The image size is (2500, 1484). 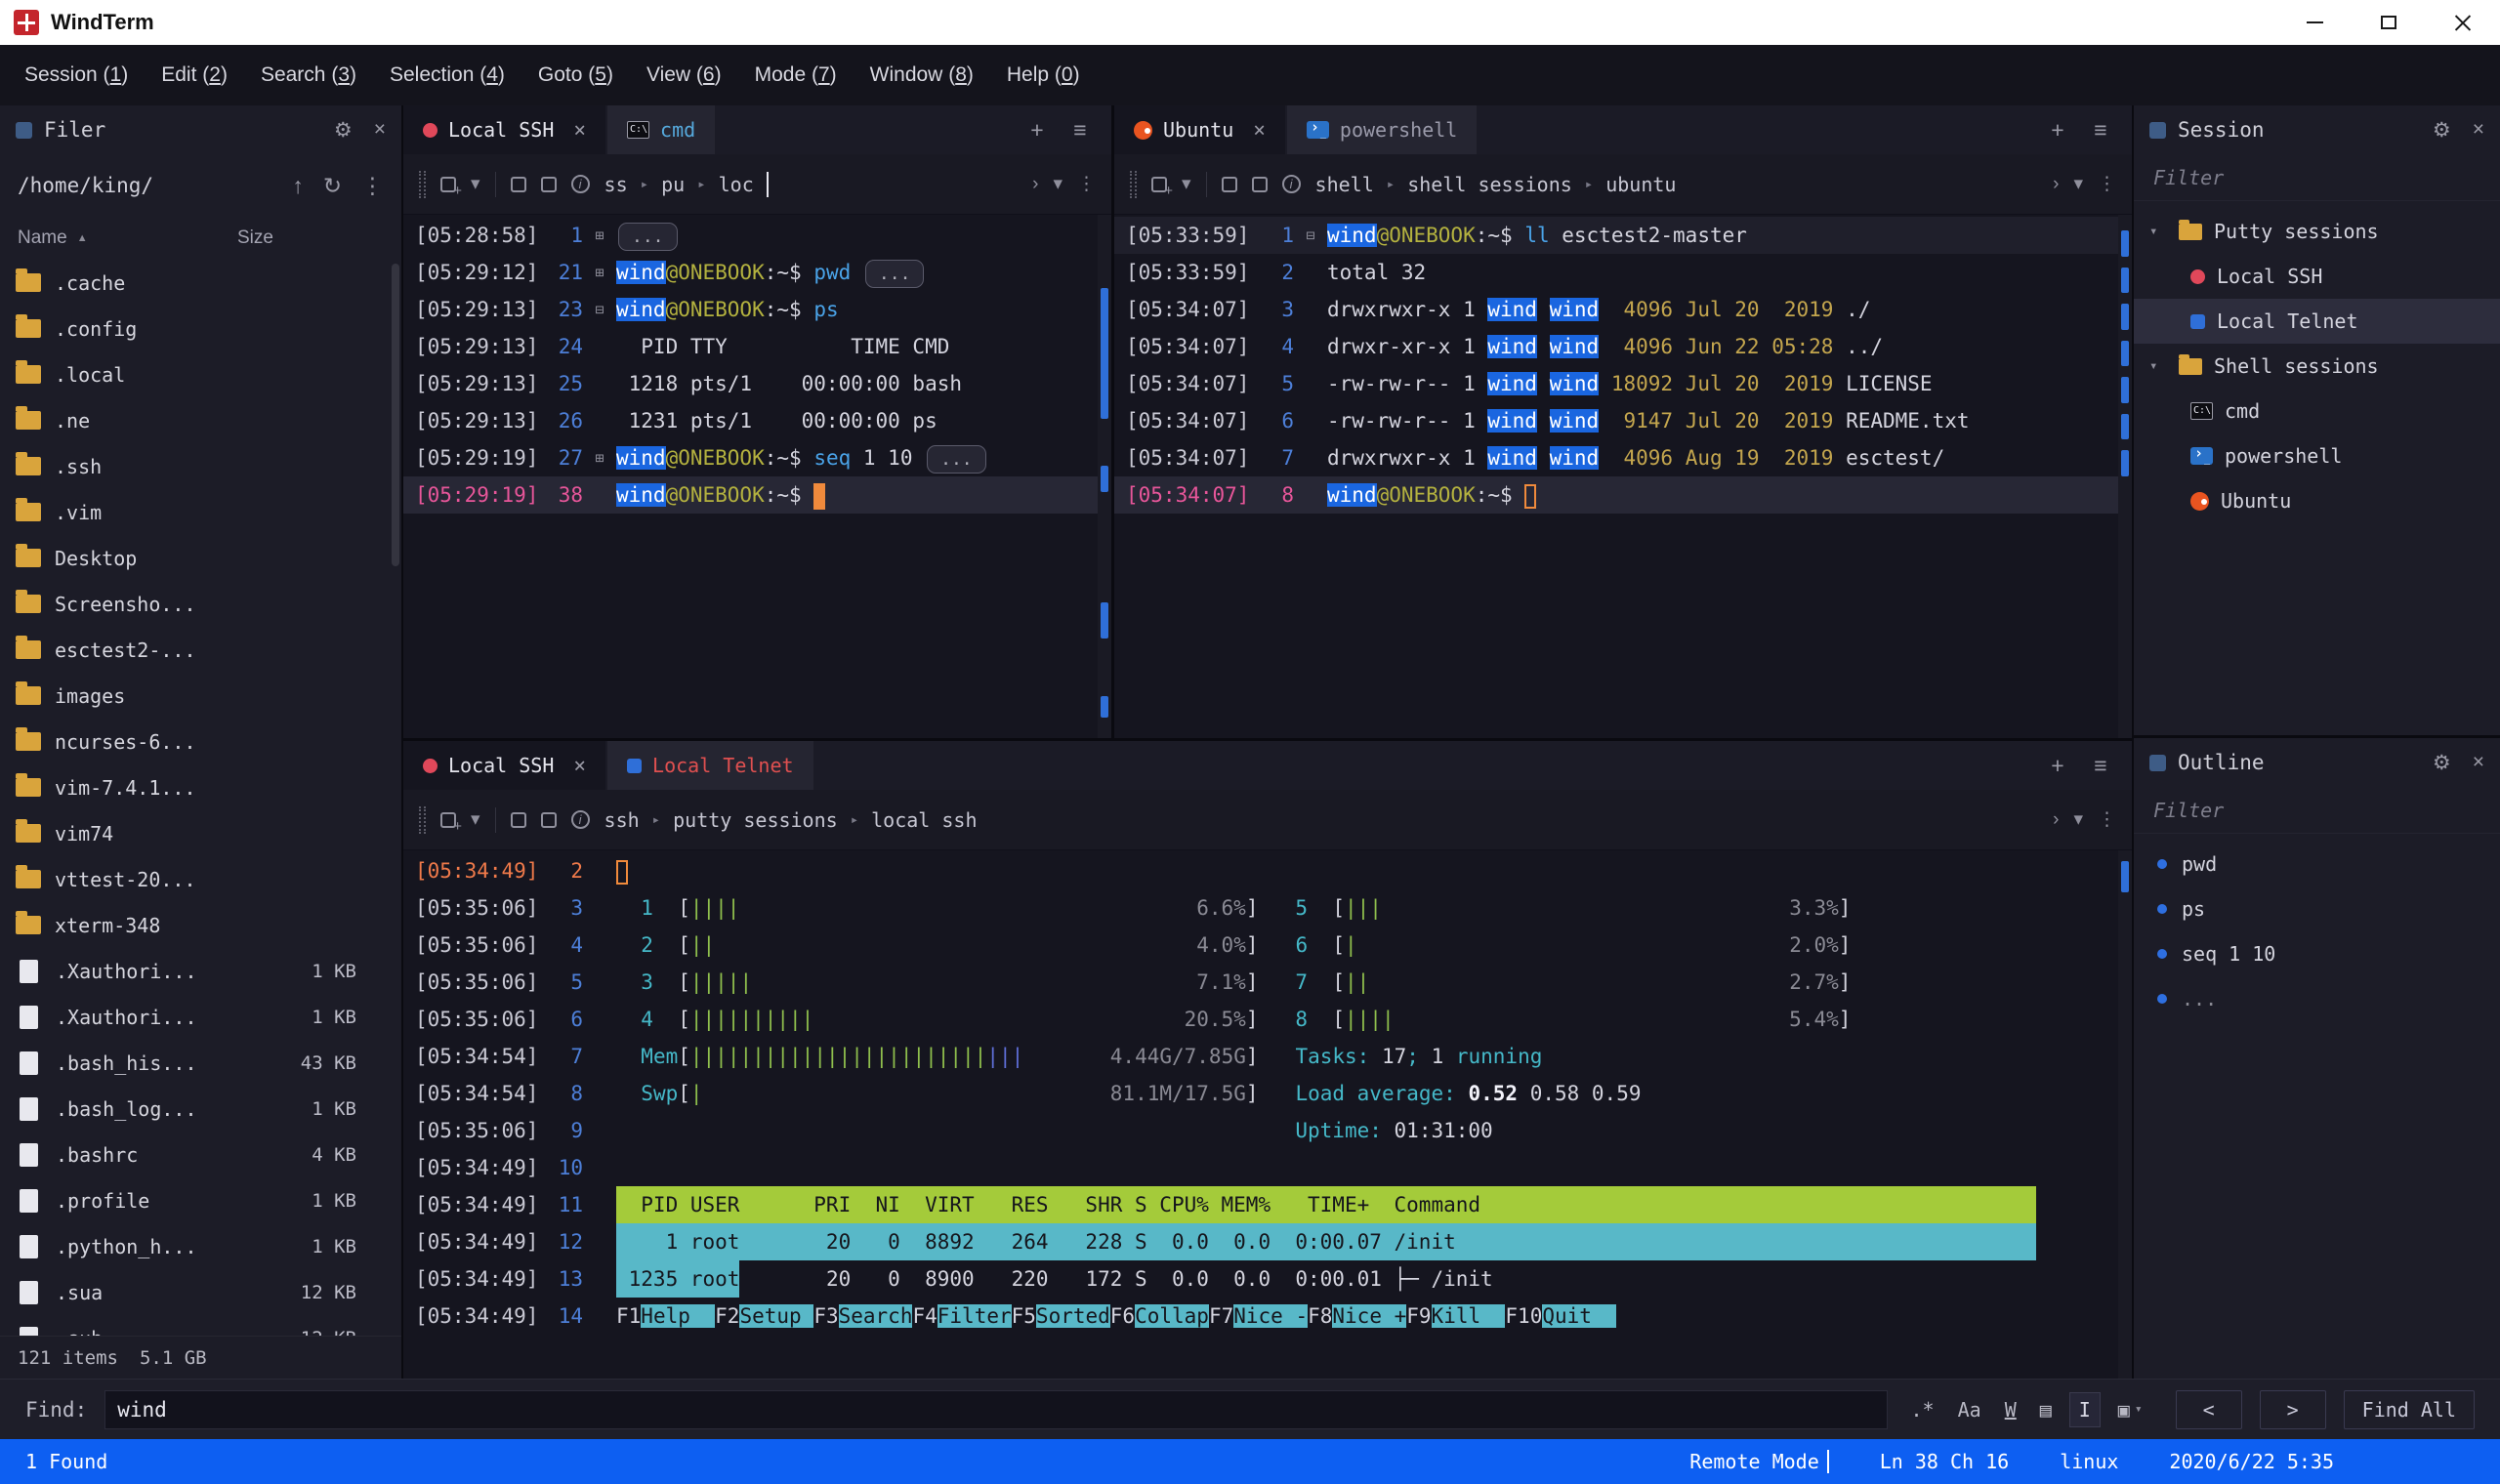 I want to click on file-row-images: images, so click(x=200, y=696).